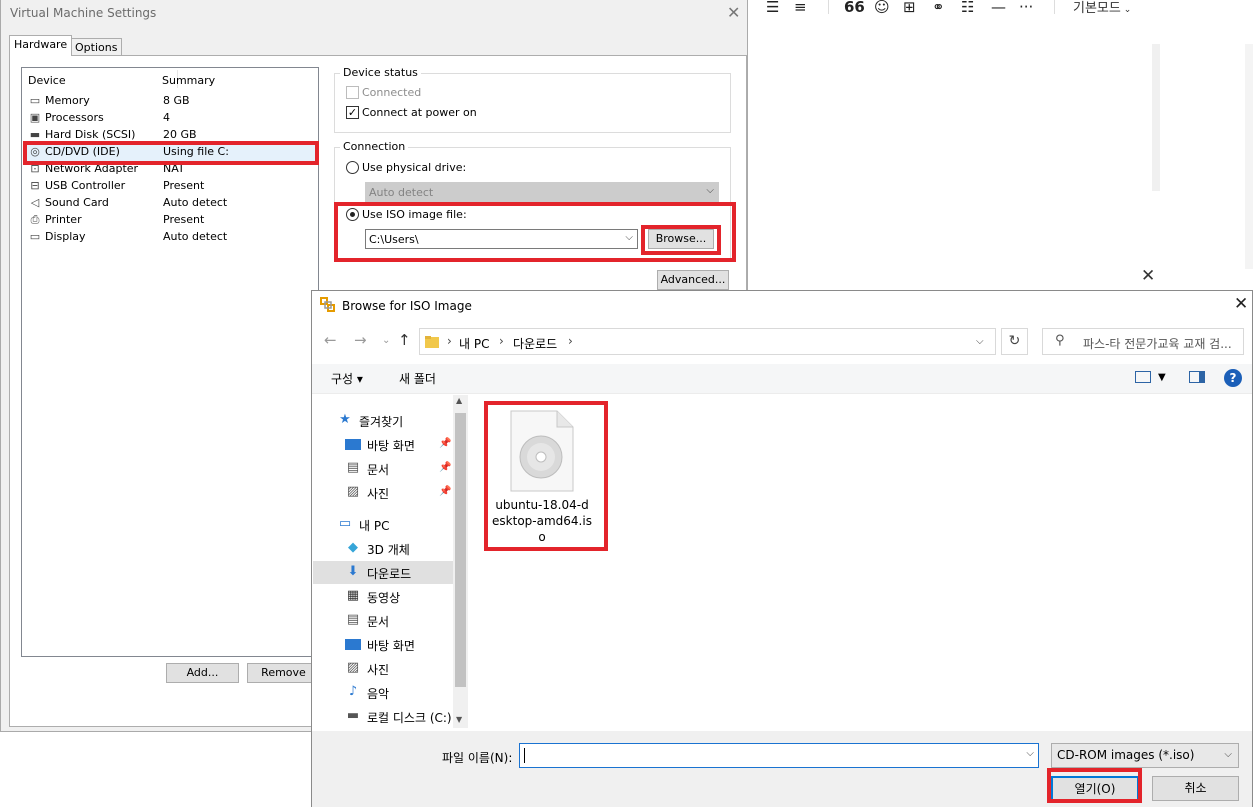 The image size is (1253, 807). I want to click on tree-item-documents: ▤ 문서, so click(383, 620).